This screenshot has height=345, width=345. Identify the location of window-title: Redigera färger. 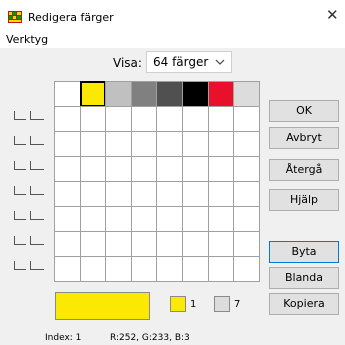
(71, 17).